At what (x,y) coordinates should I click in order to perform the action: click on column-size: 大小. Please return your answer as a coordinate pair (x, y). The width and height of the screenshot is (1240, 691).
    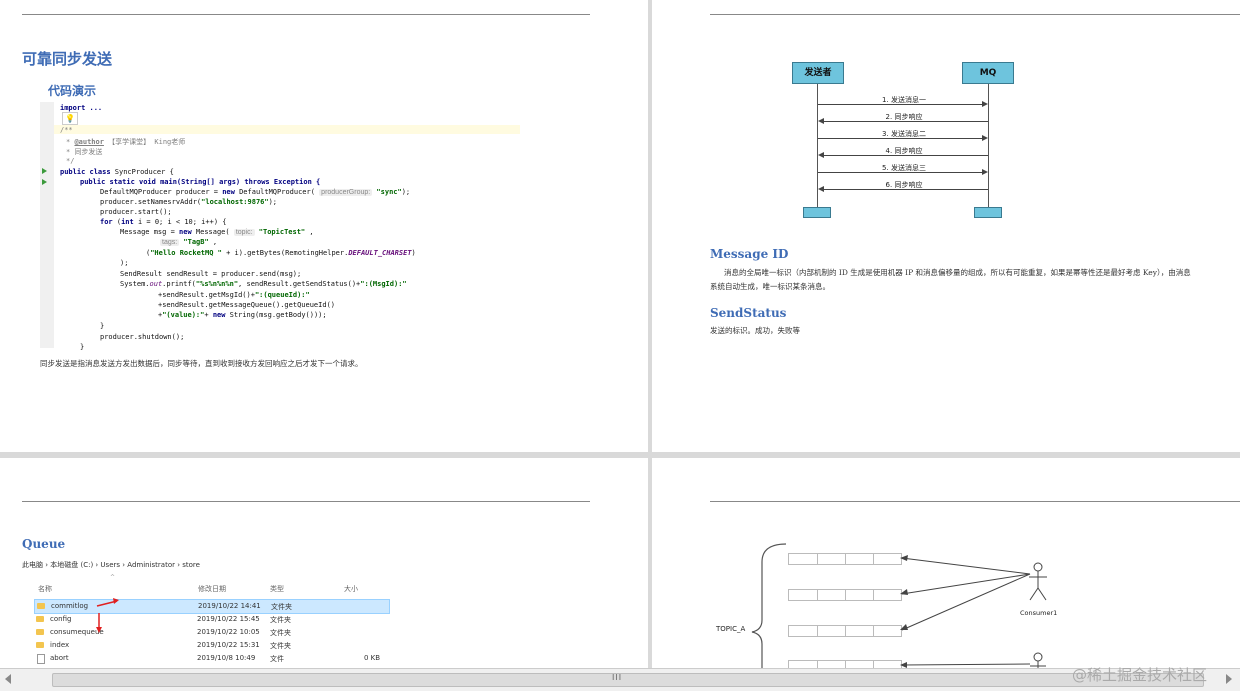
    Looking at the image, I should click on (351, 589).